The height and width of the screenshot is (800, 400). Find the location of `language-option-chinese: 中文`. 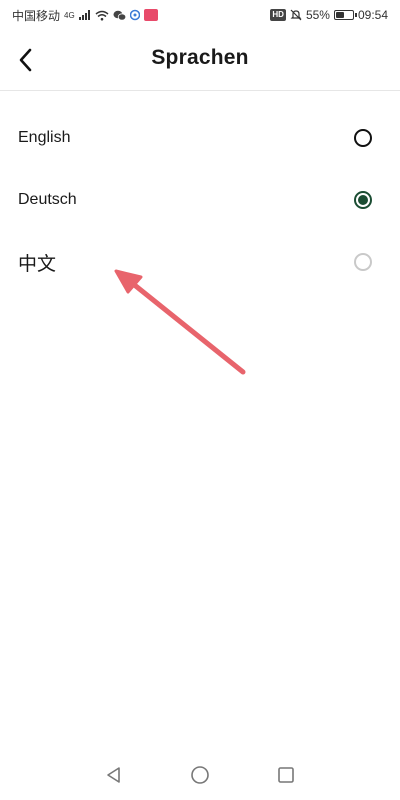

language-option-chinese: 中文 is located at coordinates (200, 262).